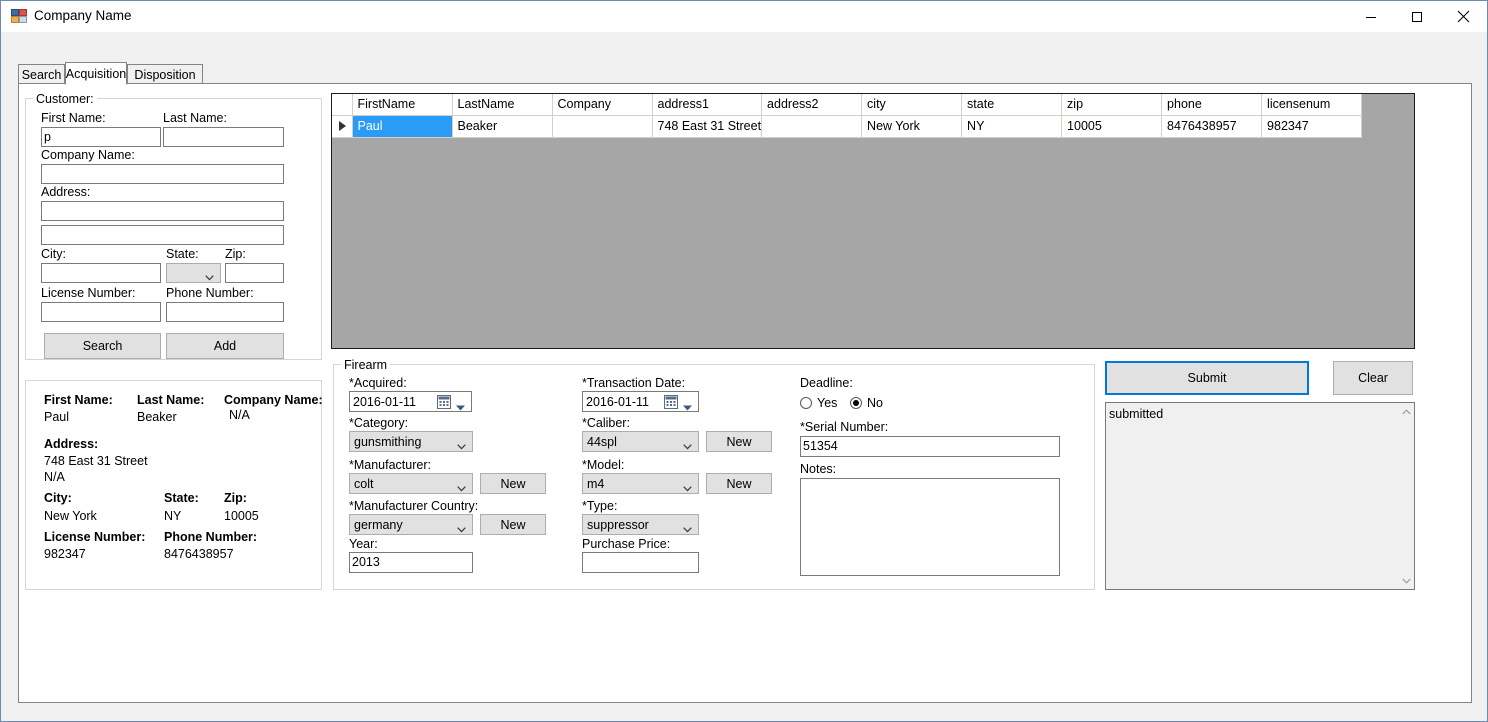 The image size is (1488, 722). Describe the element at coordinates (596, 483) in the screenshot. I see `model-value: m4` at that location.